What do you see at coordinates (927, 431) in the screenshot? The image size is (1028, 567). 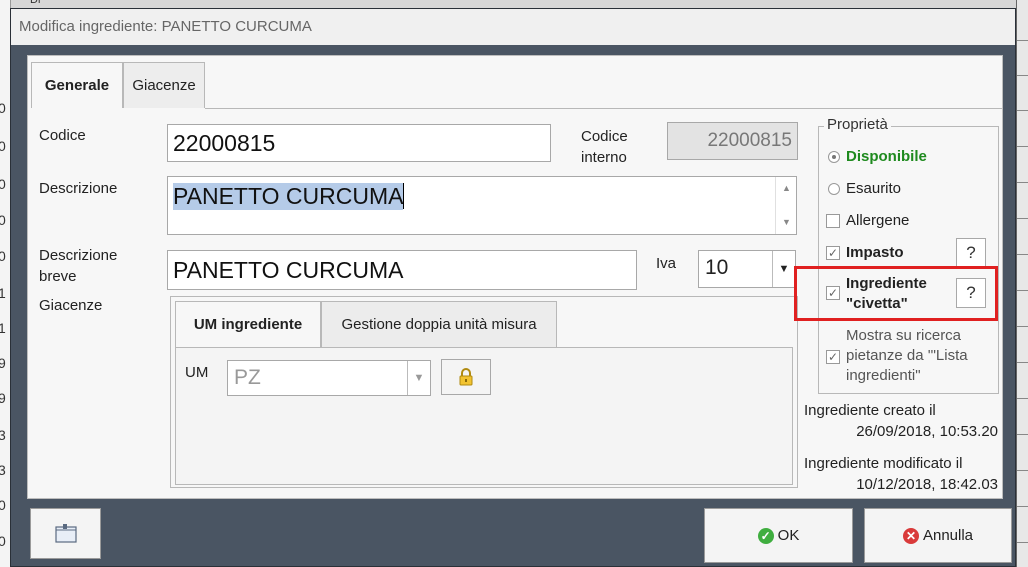 I see `created-value: 26/09/2018, 10:53.20` at bounding box center [927, 431].